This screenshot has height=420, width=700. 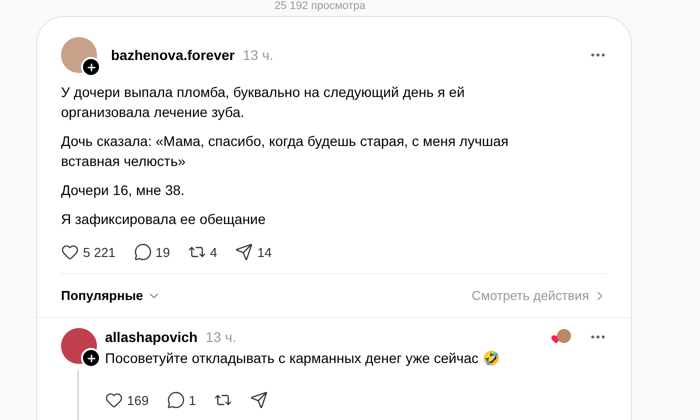 I want to click on comment-stat: 1, so click(x=181, y=400).